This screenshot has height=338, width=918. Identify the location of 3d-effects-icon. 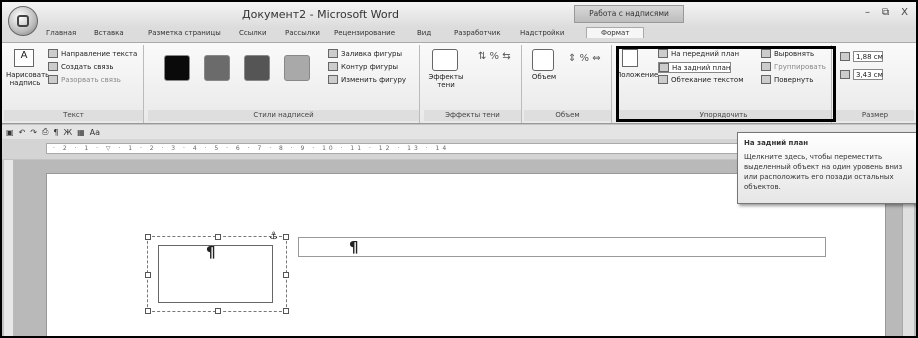
(543, 60).